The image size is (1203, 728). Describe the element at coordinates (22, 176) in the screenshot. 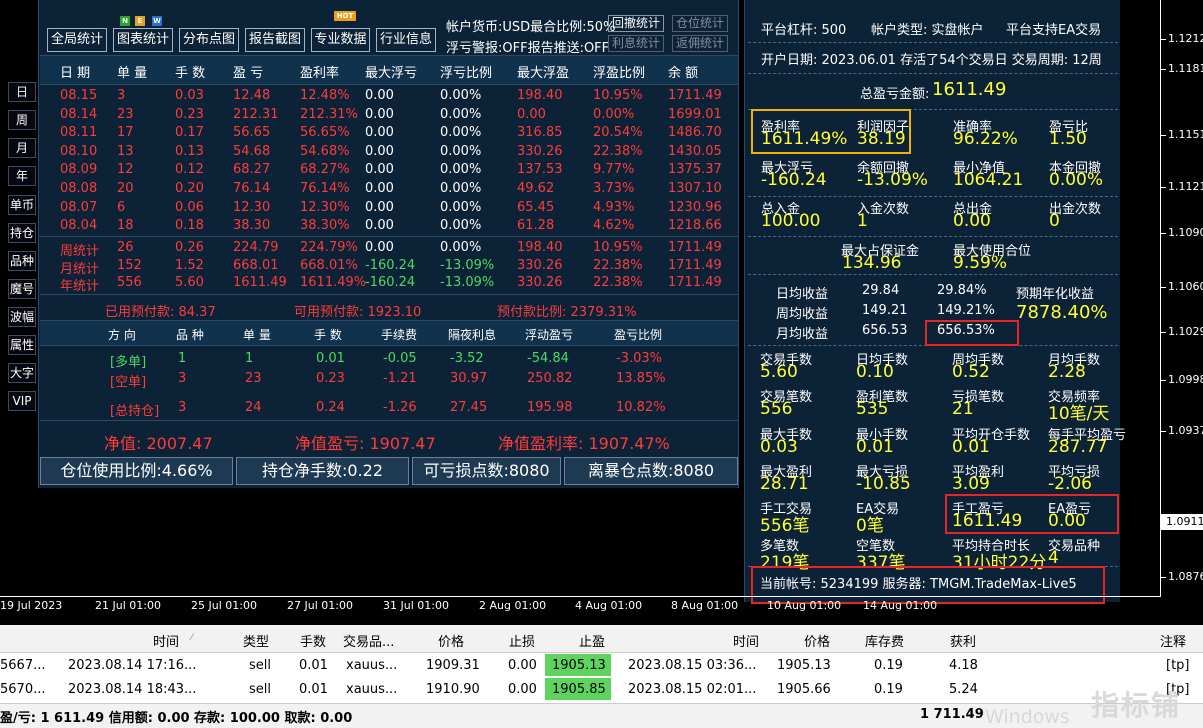

I see `side-button-3: 年` at that location.